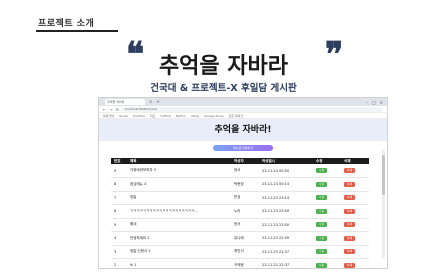 Image resolution: width=447 pixels, height=277 pixels. What do you see at coordinates (123, 116) in the screenshot?
I see `bookmark-item: Gmail` at bounding box center [123, 116].